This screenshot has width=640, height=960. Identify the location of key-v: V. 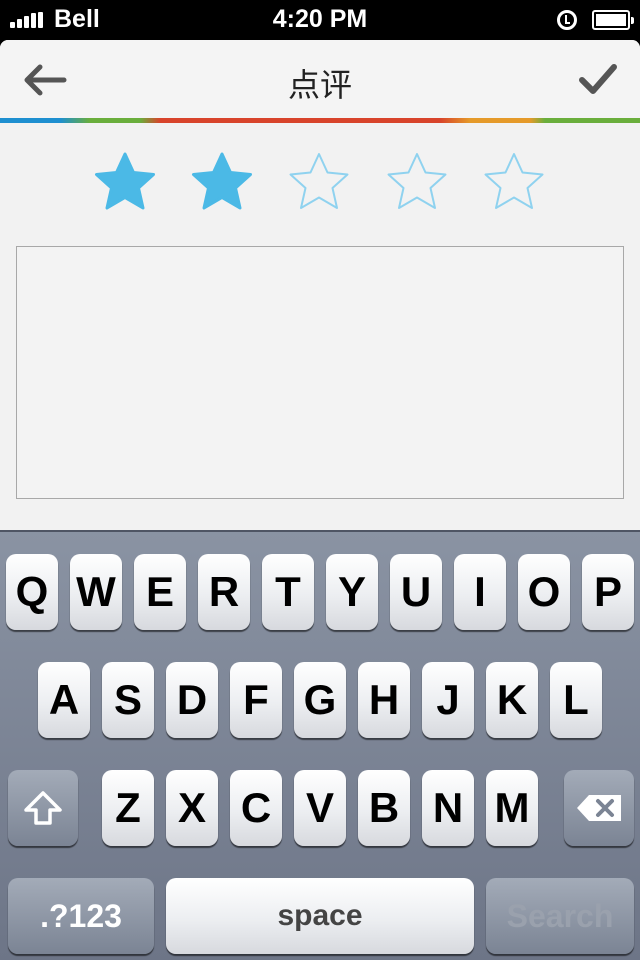
(320, 808).